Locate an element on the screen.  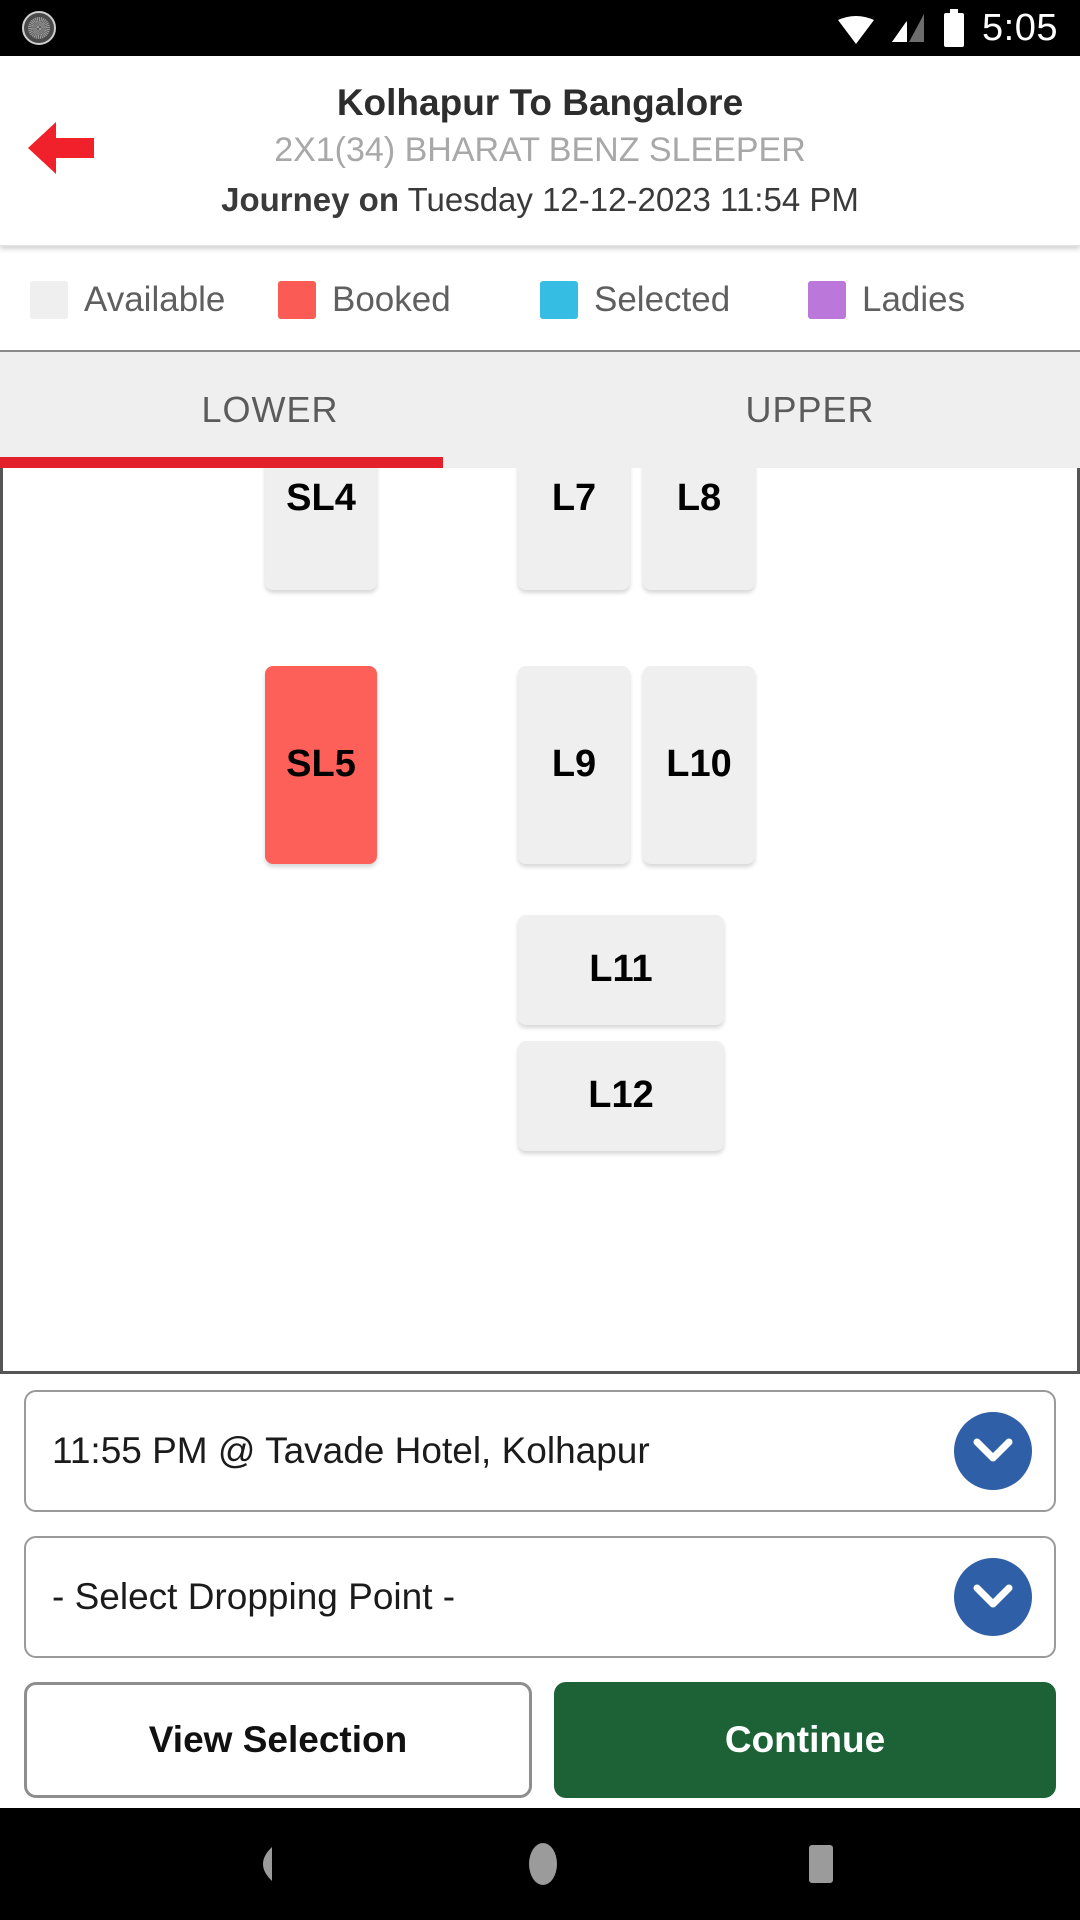
legend-item-selected: Selected is located at coordinates (674, 300).